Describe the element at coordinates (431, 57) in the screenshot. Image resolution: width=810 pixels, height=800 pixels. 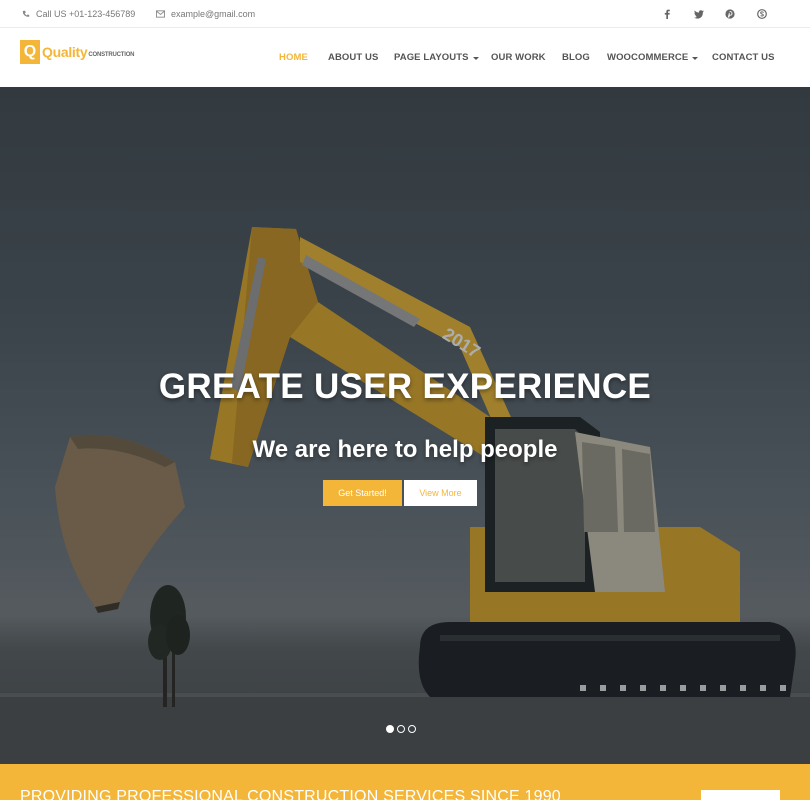
I see `nav-page-layouts-label: PAGE LAYOUTS` at that location.